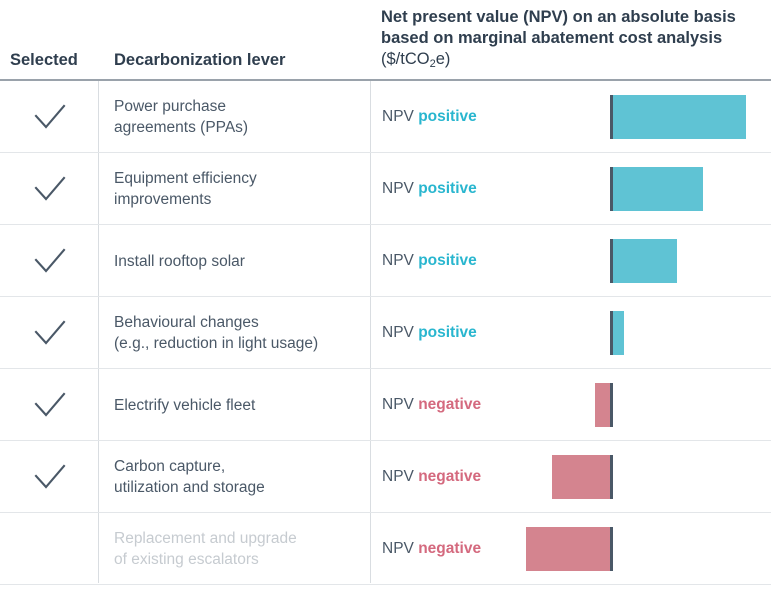  What do you see at coordinates (179, 261) in the screenshot?
I see `lever-label: Install rooftop solar` at bounding box center [179, 261].